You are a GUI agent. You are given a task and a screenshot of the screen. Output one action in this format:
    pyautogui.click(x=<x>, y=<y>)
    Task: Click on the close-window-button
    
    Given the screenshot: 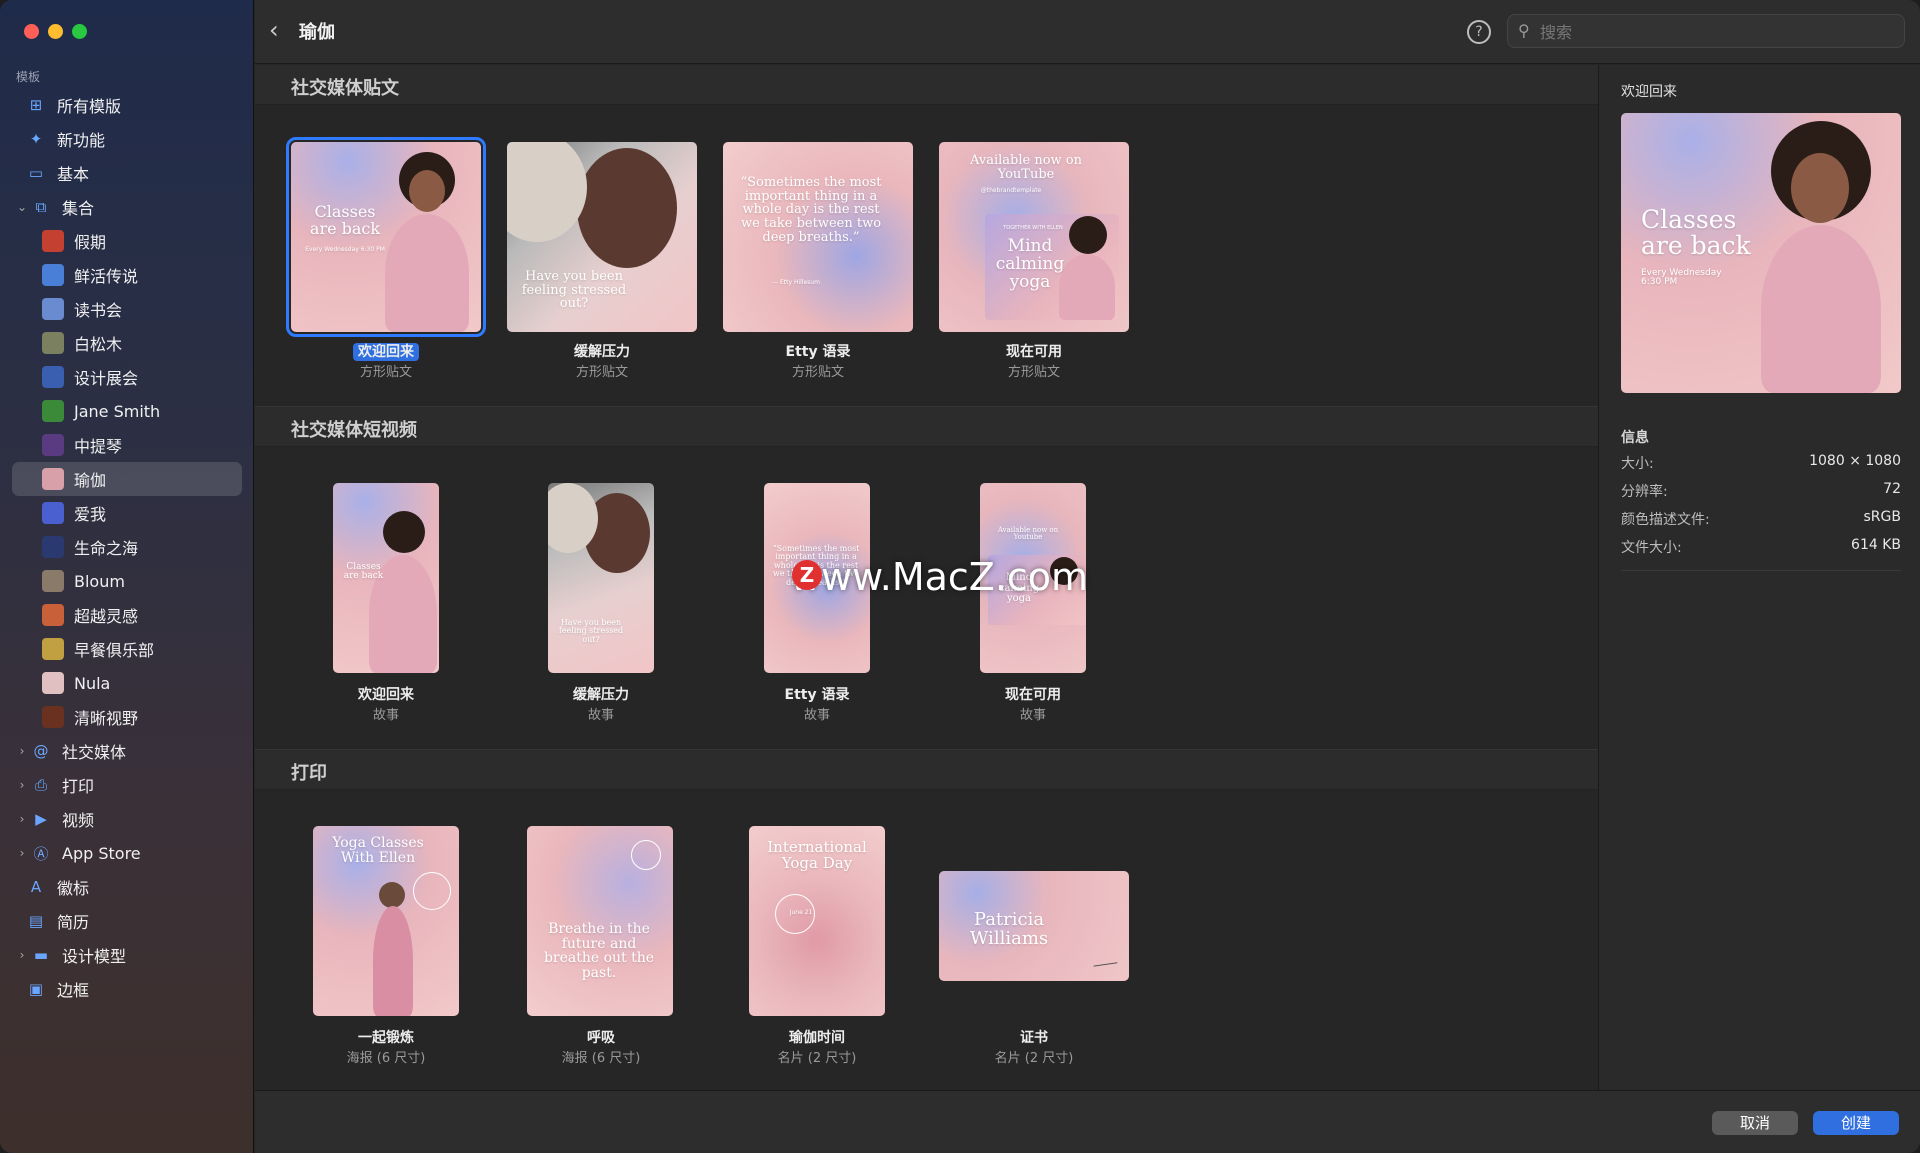 What is the action you would take?
    pyautogui.click(x=31, y=31)
    